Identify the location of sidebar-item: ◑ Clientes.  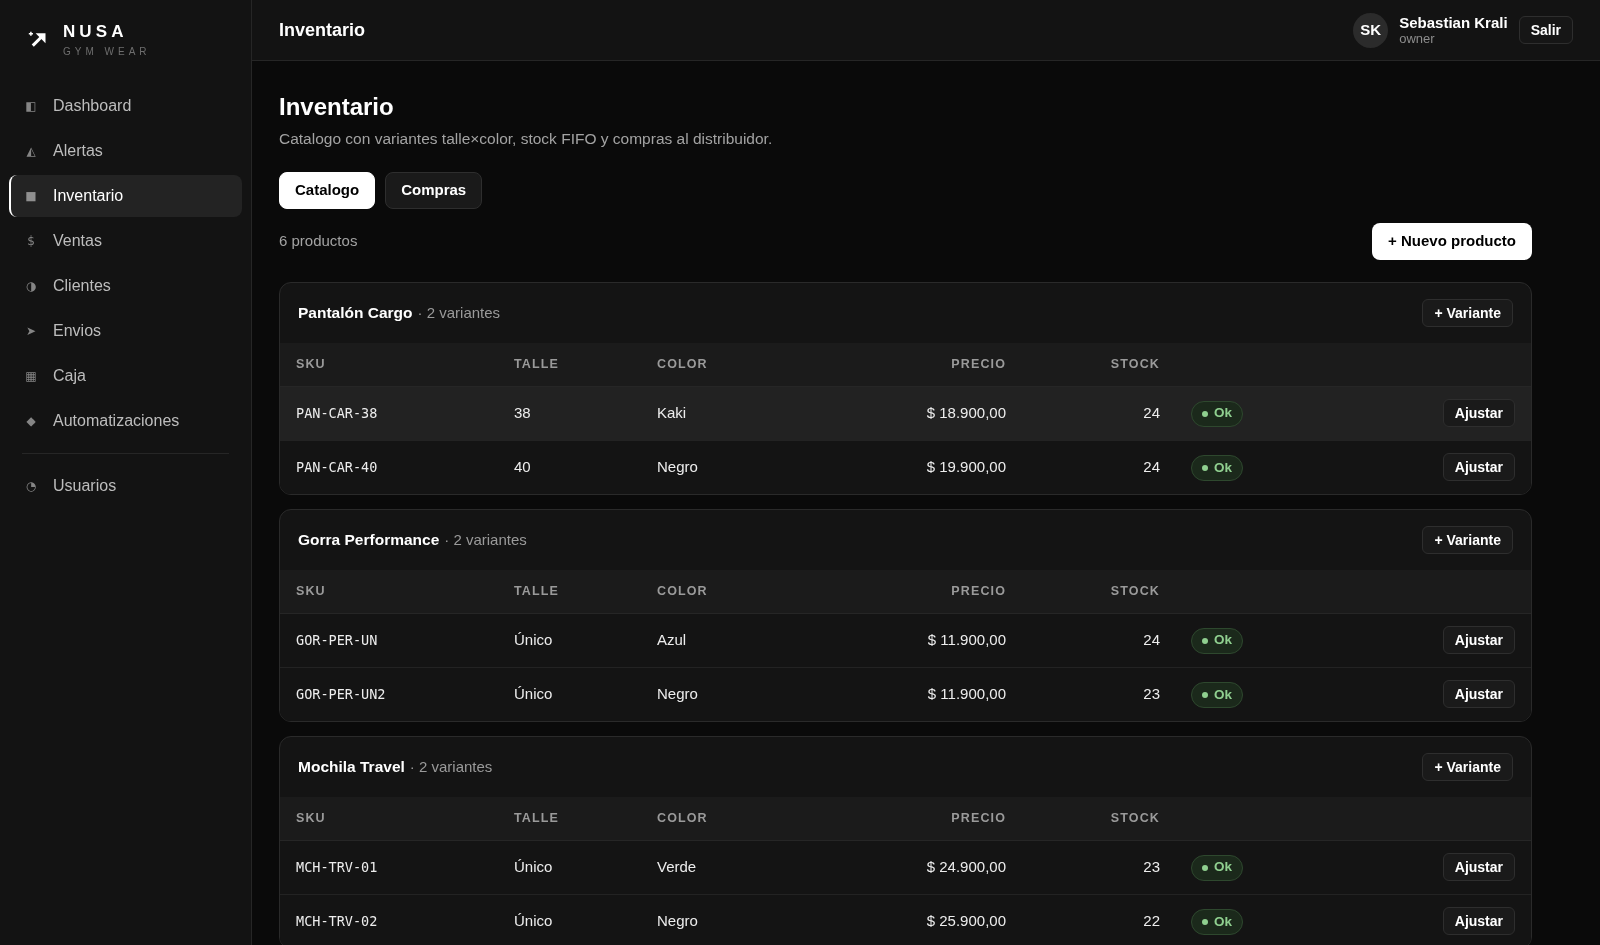
(125, 286).